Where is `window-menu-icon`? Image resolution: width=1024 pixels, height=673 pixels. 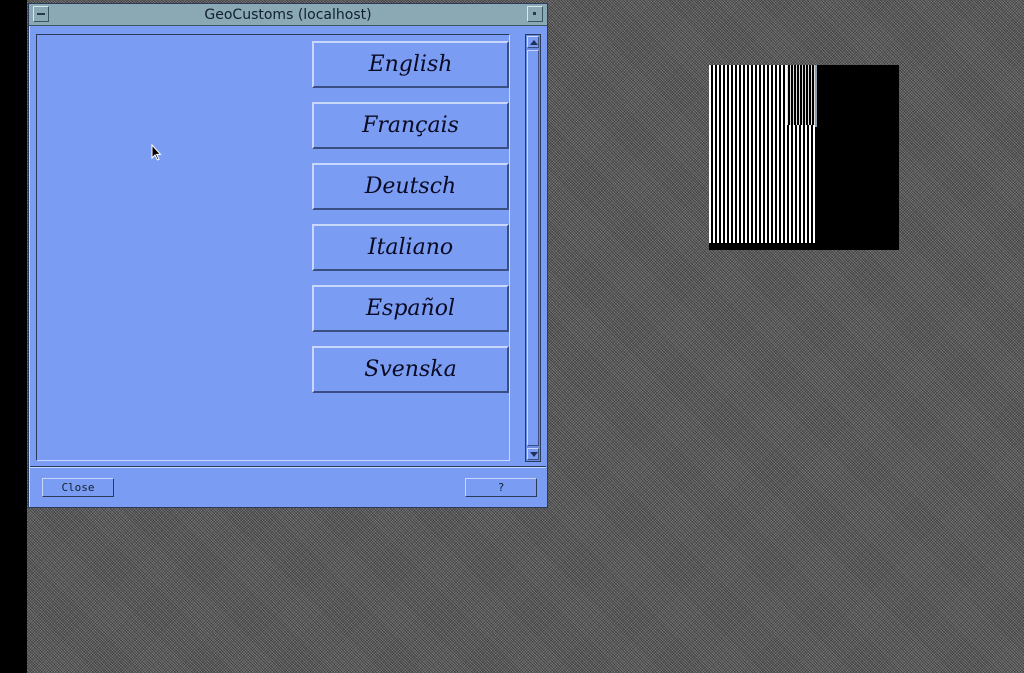 window-menu-icon is located at coordinates (41, 14).